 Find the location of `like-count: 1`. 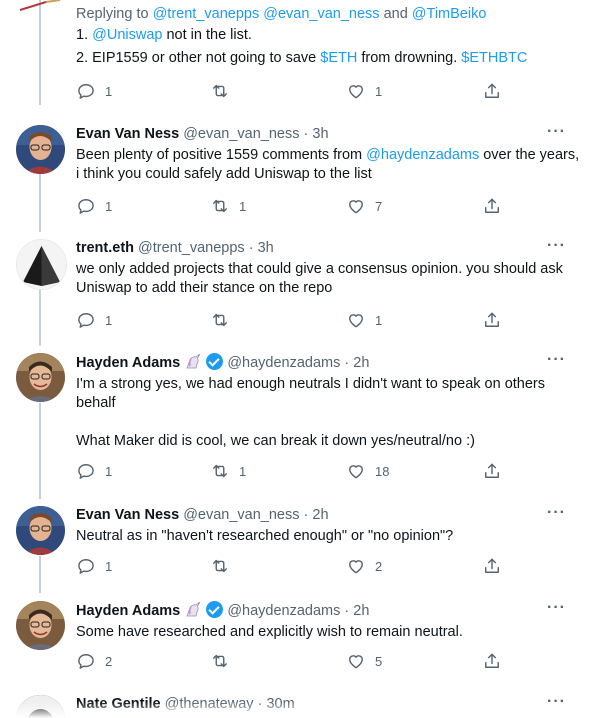

like-count: 1 is located at coordinates (379, 320).